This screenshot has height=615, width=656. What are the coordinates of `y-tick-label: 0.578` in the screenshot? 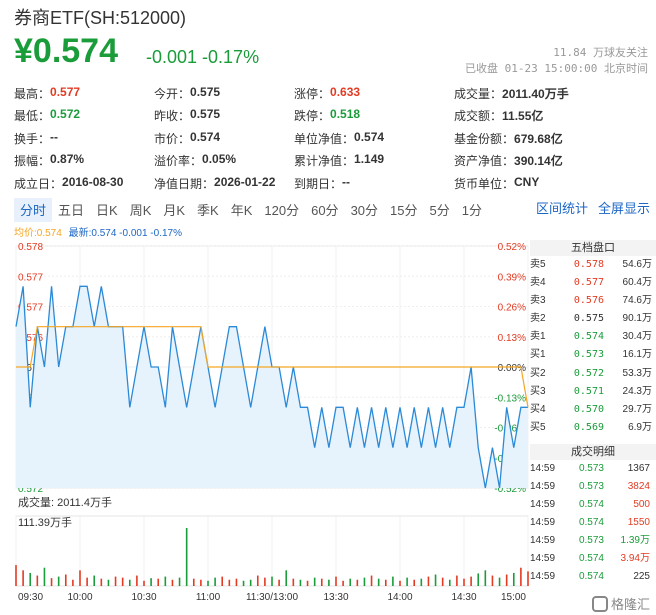 It's located at (30, 247).